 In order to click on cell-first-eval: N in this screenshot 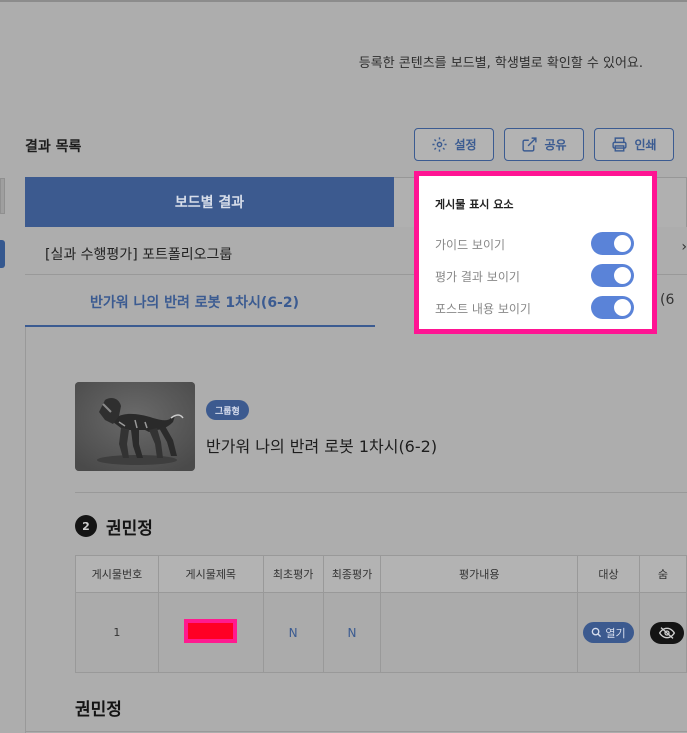, I will do `click(293, 632)`.